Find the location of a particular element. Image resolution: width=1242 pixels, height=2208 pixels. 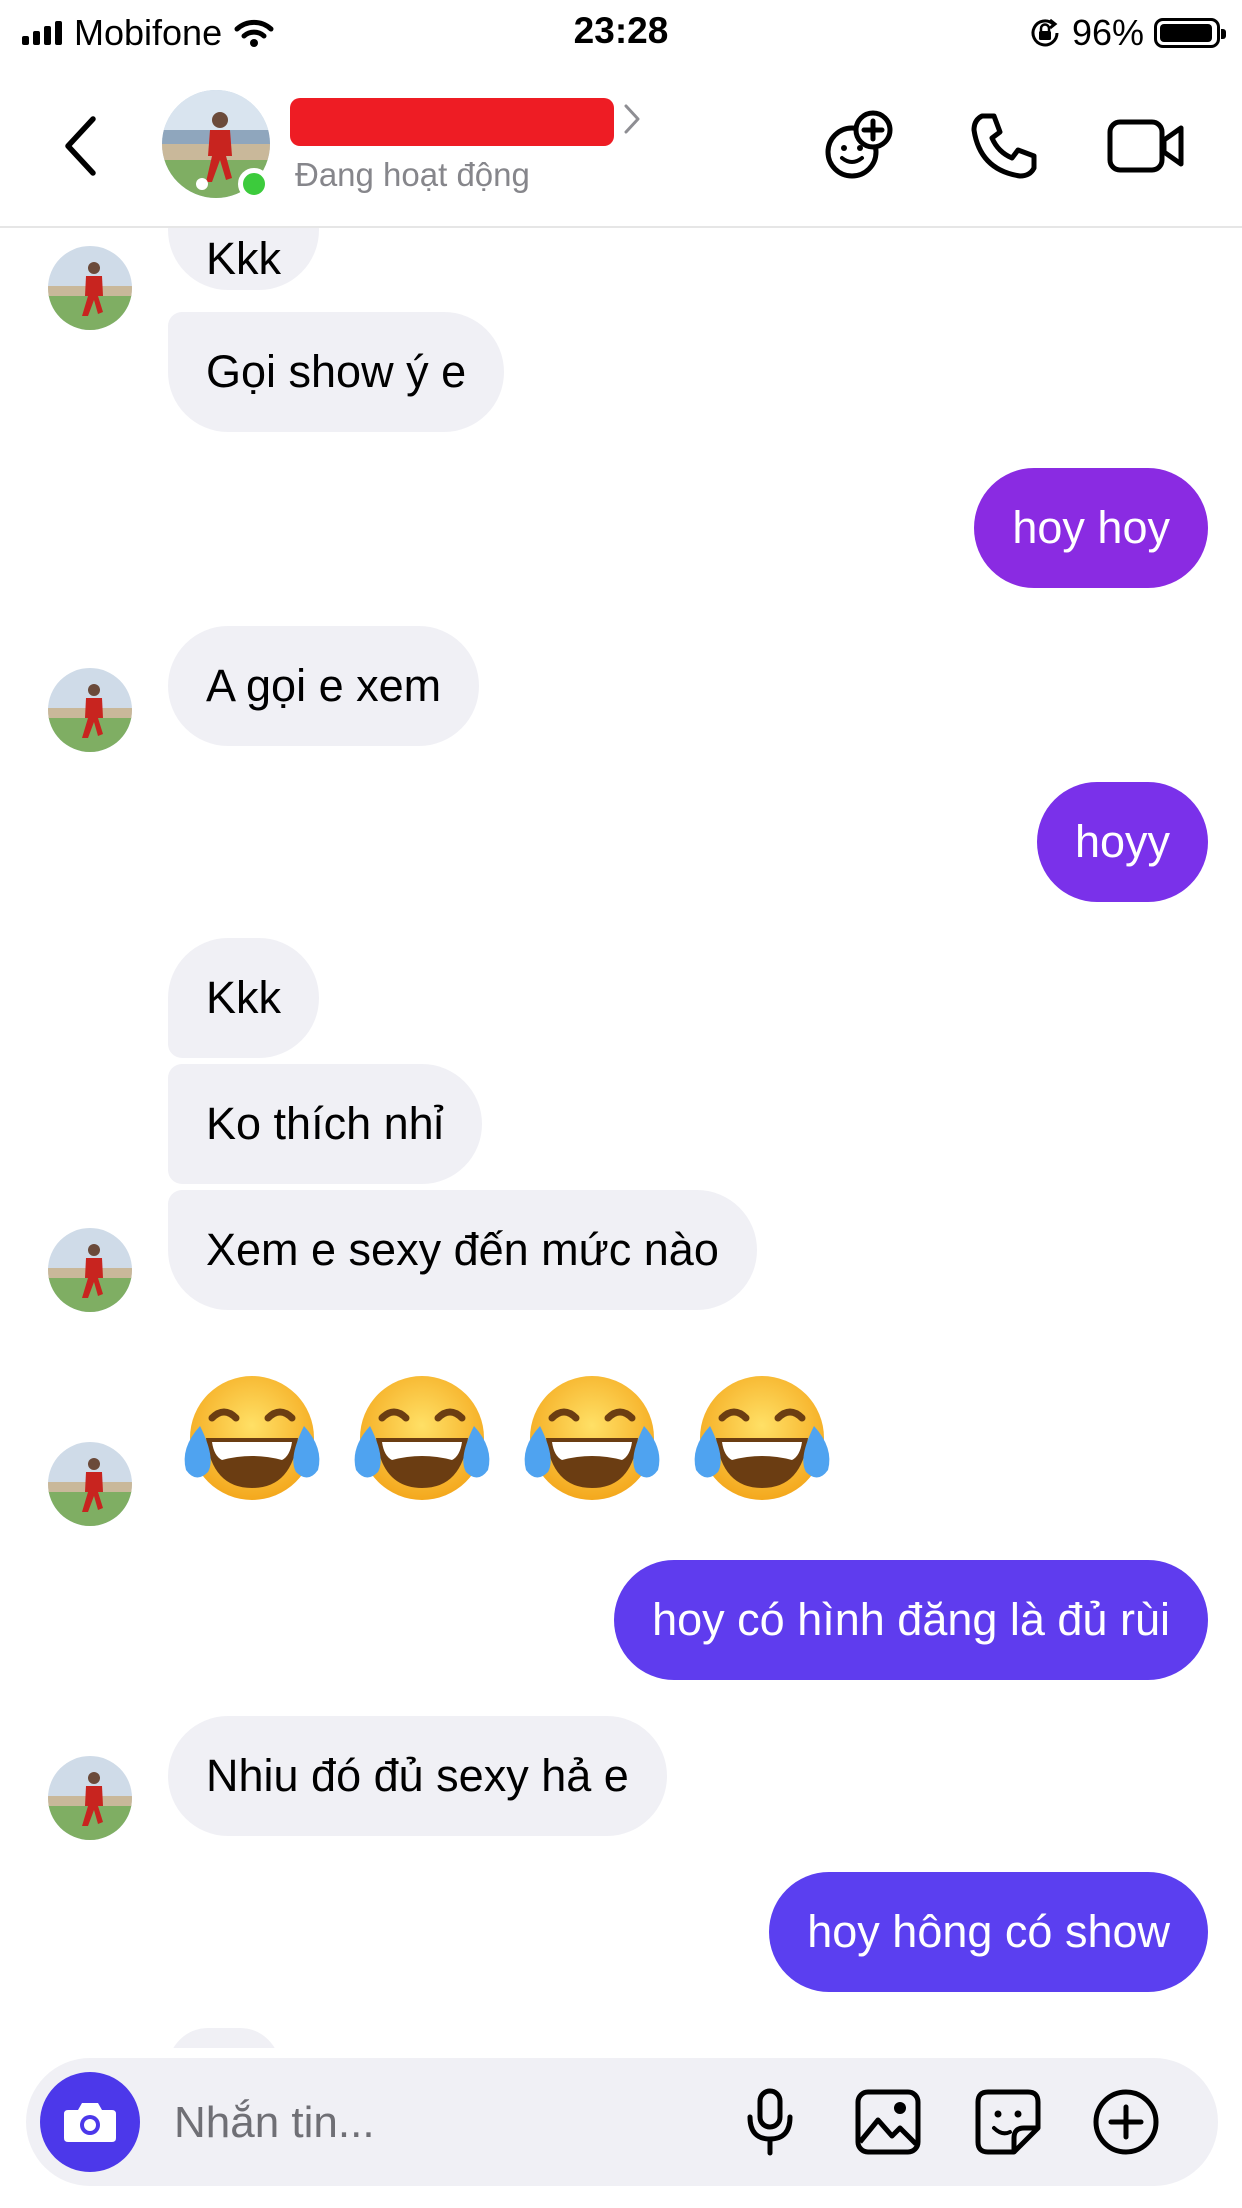

voice-message-button is located at coordinates (770, 2122).